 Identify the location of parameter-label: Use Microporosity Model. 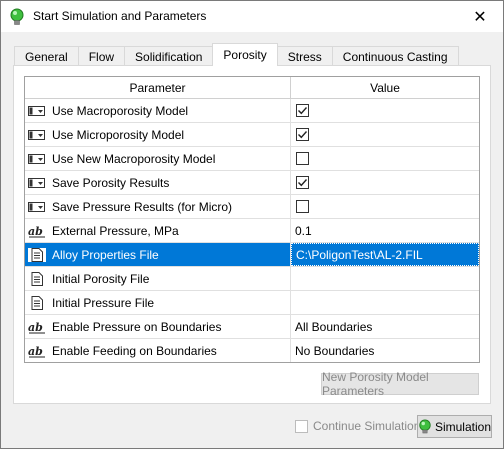
(118, 134).